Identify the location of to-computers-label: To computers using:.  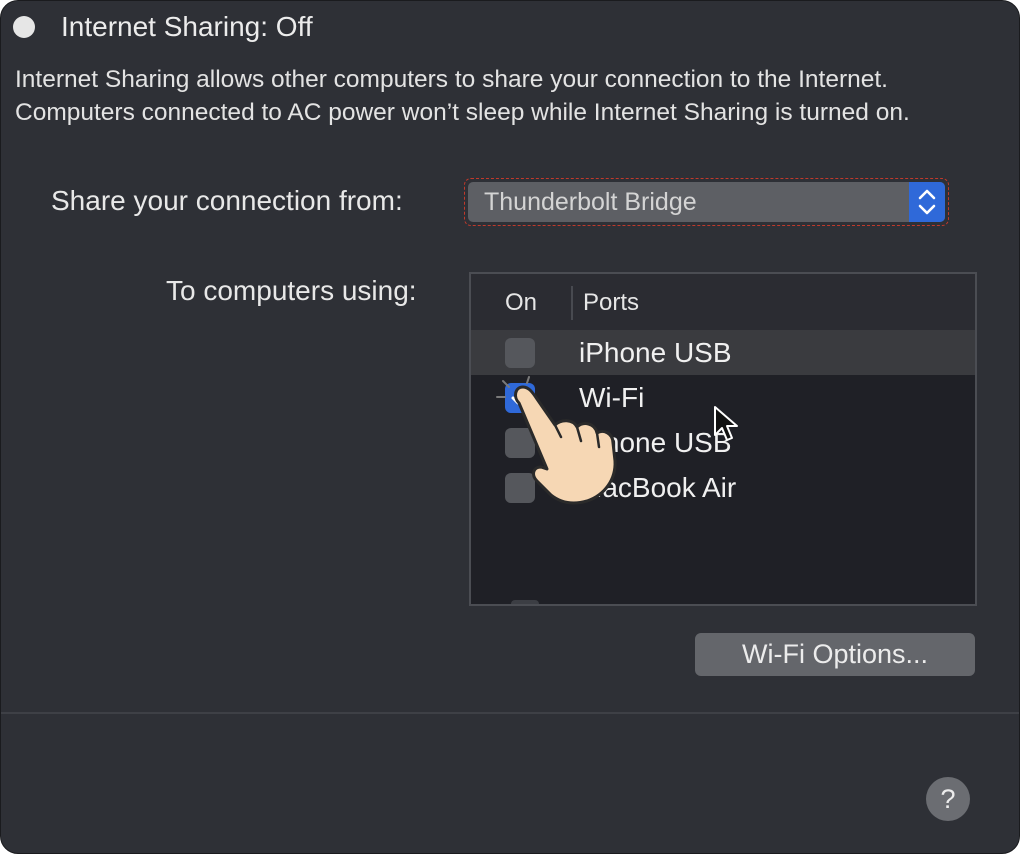
(291, 290).